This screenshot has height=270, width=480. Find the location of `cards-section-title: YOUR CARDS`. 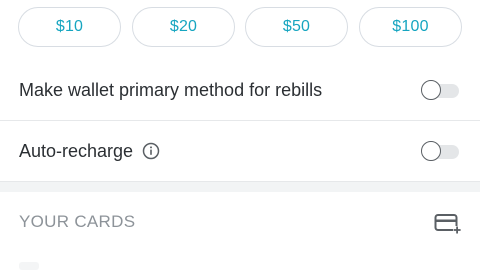

cards-section-title: YOUR CARDS is located at coordinates (77, 221).